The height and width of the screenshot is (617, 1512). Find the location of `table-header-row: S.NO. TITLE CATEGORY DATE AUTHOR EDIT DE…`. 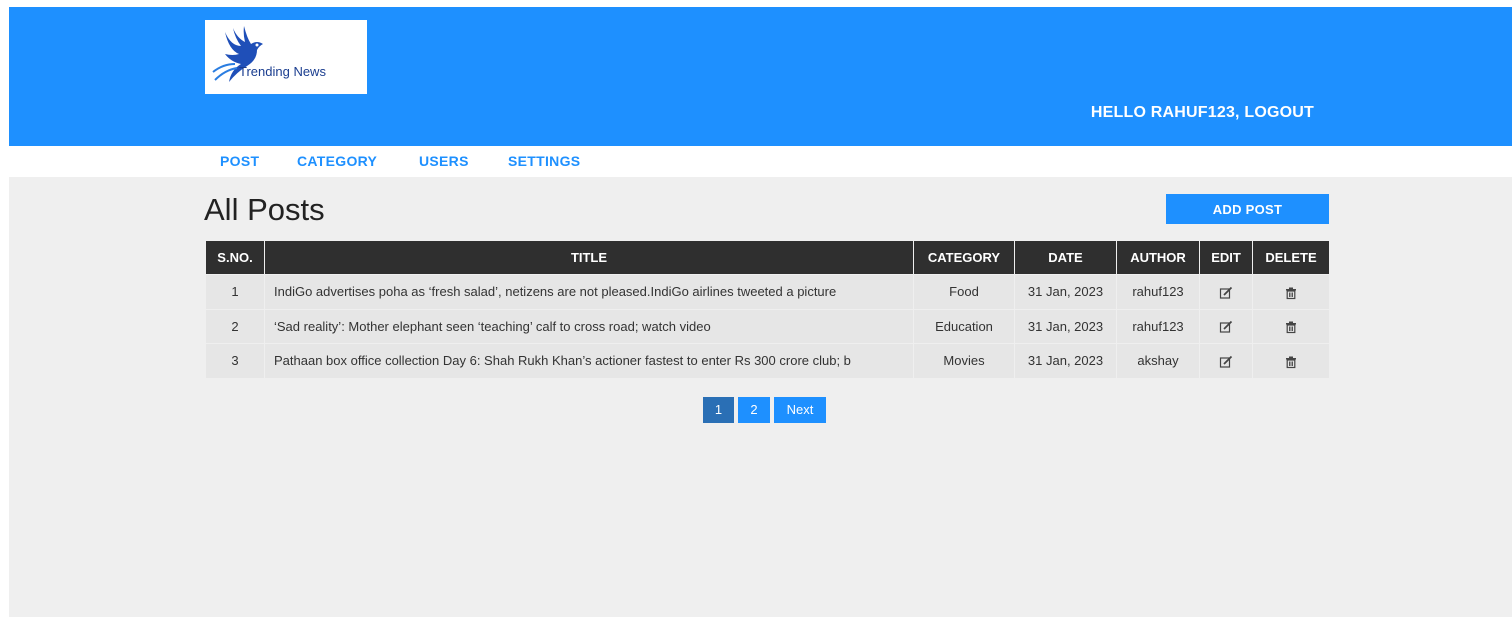

table-header-row: S.NO. TITLE CATEGORY DATE AUTHOR EDIT DE… is located at coordinates (767, 257).